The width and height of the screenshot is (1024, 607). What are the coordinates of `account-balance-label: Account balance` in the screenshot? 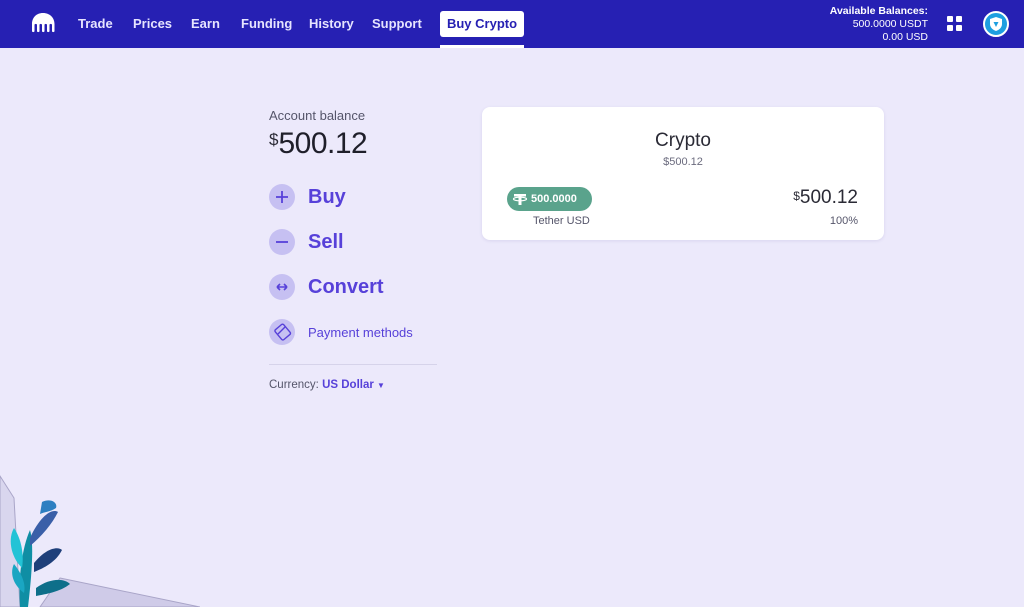 It's located at (317, 115).